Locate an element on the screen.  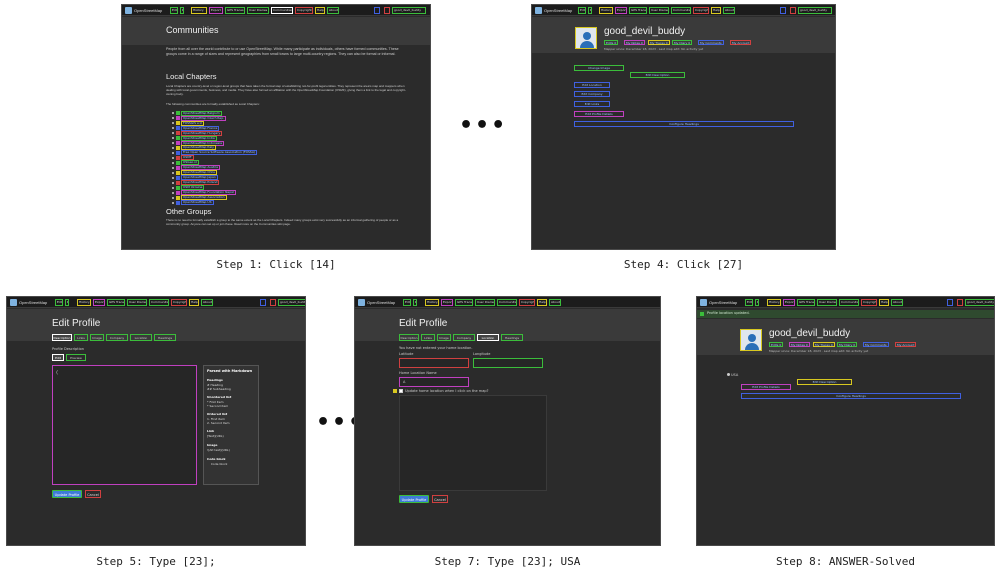
edit-links-button: Edit Links is located at coordinates (592, 104).